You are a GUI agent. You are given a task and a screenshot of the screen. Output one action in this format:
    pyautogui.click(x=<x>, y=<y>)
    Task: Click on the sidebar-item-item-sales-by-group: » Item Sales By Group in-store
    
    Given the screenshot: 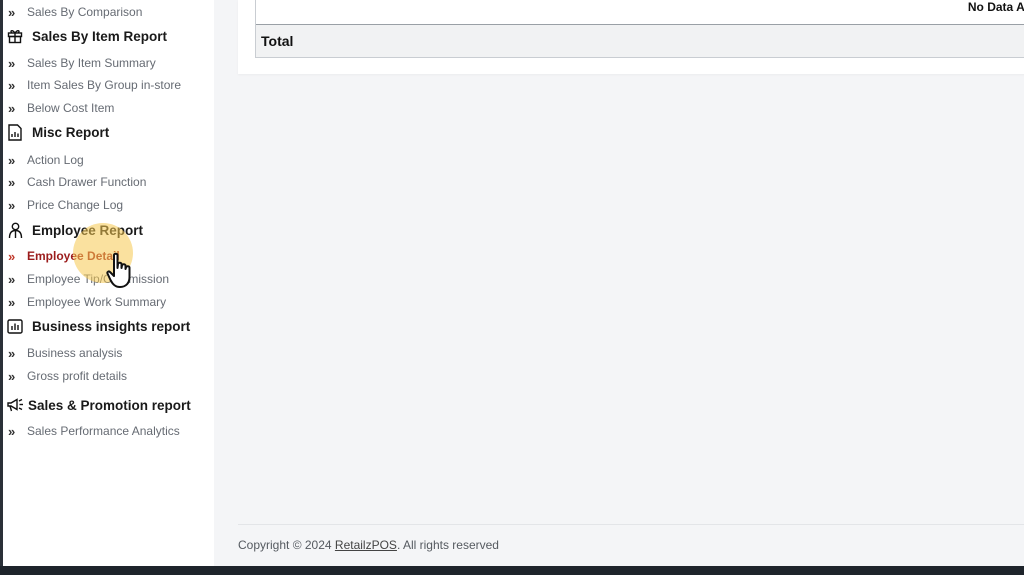 What is the action you would take?
    pyautogui.click(x=94, y=85)
    